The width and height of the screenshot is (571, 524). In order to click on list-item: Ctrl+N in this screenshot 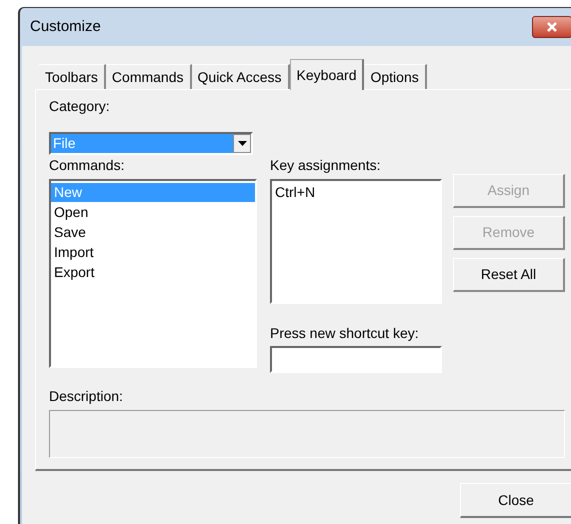, I will do `click(356, 192)`.